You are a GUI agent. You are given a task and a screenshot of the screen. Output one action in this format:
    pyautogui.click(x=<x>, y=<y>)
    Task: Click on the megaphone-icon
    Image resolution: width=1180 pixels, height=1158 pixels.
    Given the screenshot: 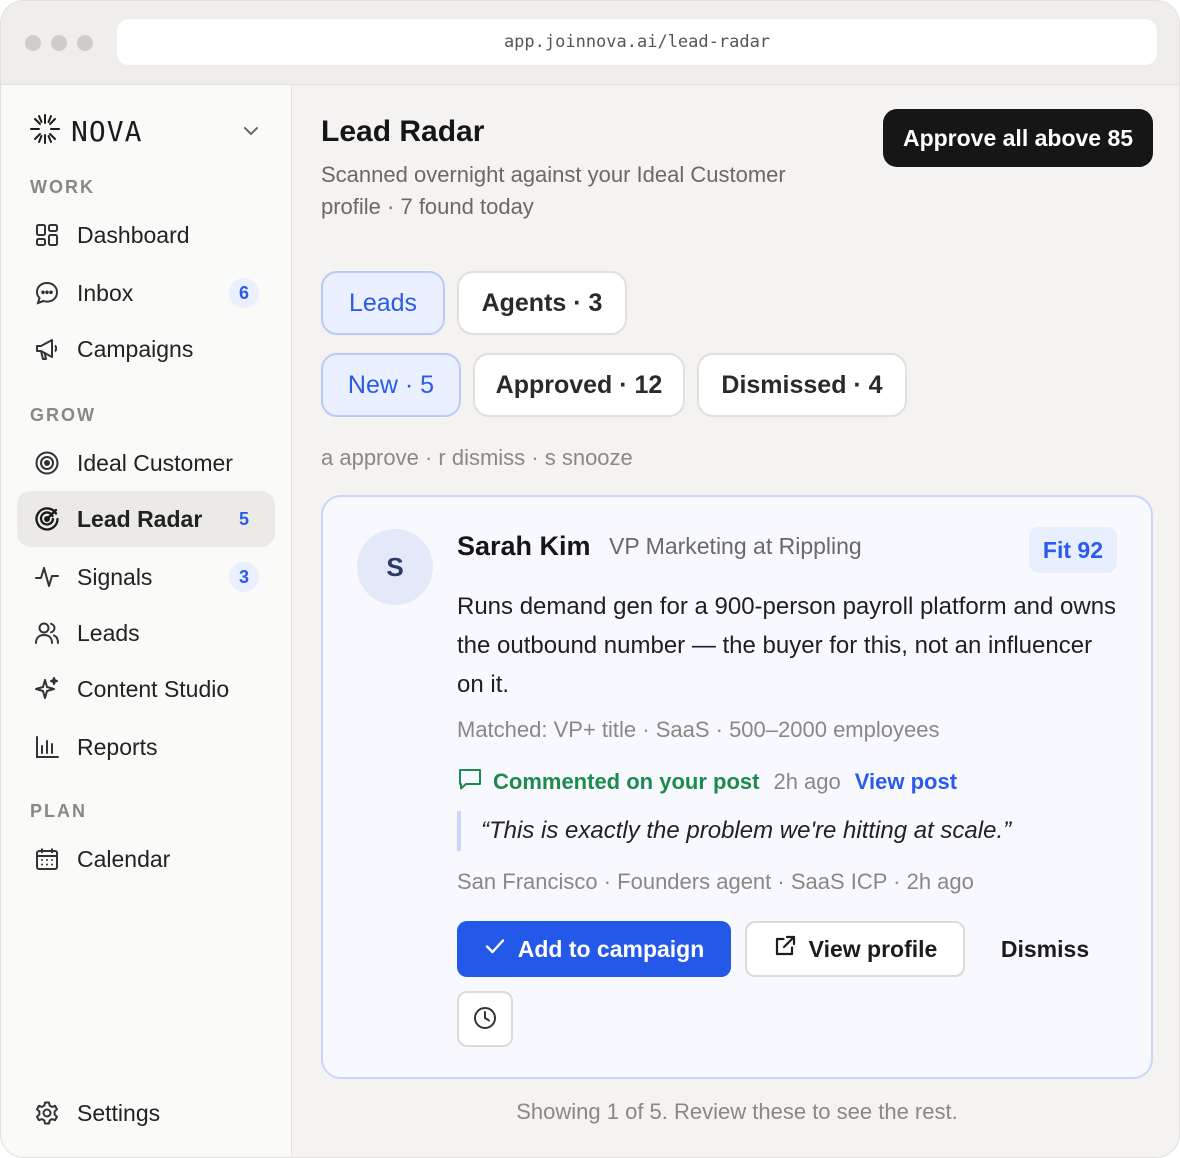 What is the action you would take?
    pyautogui.click(x=47, y=349)
    